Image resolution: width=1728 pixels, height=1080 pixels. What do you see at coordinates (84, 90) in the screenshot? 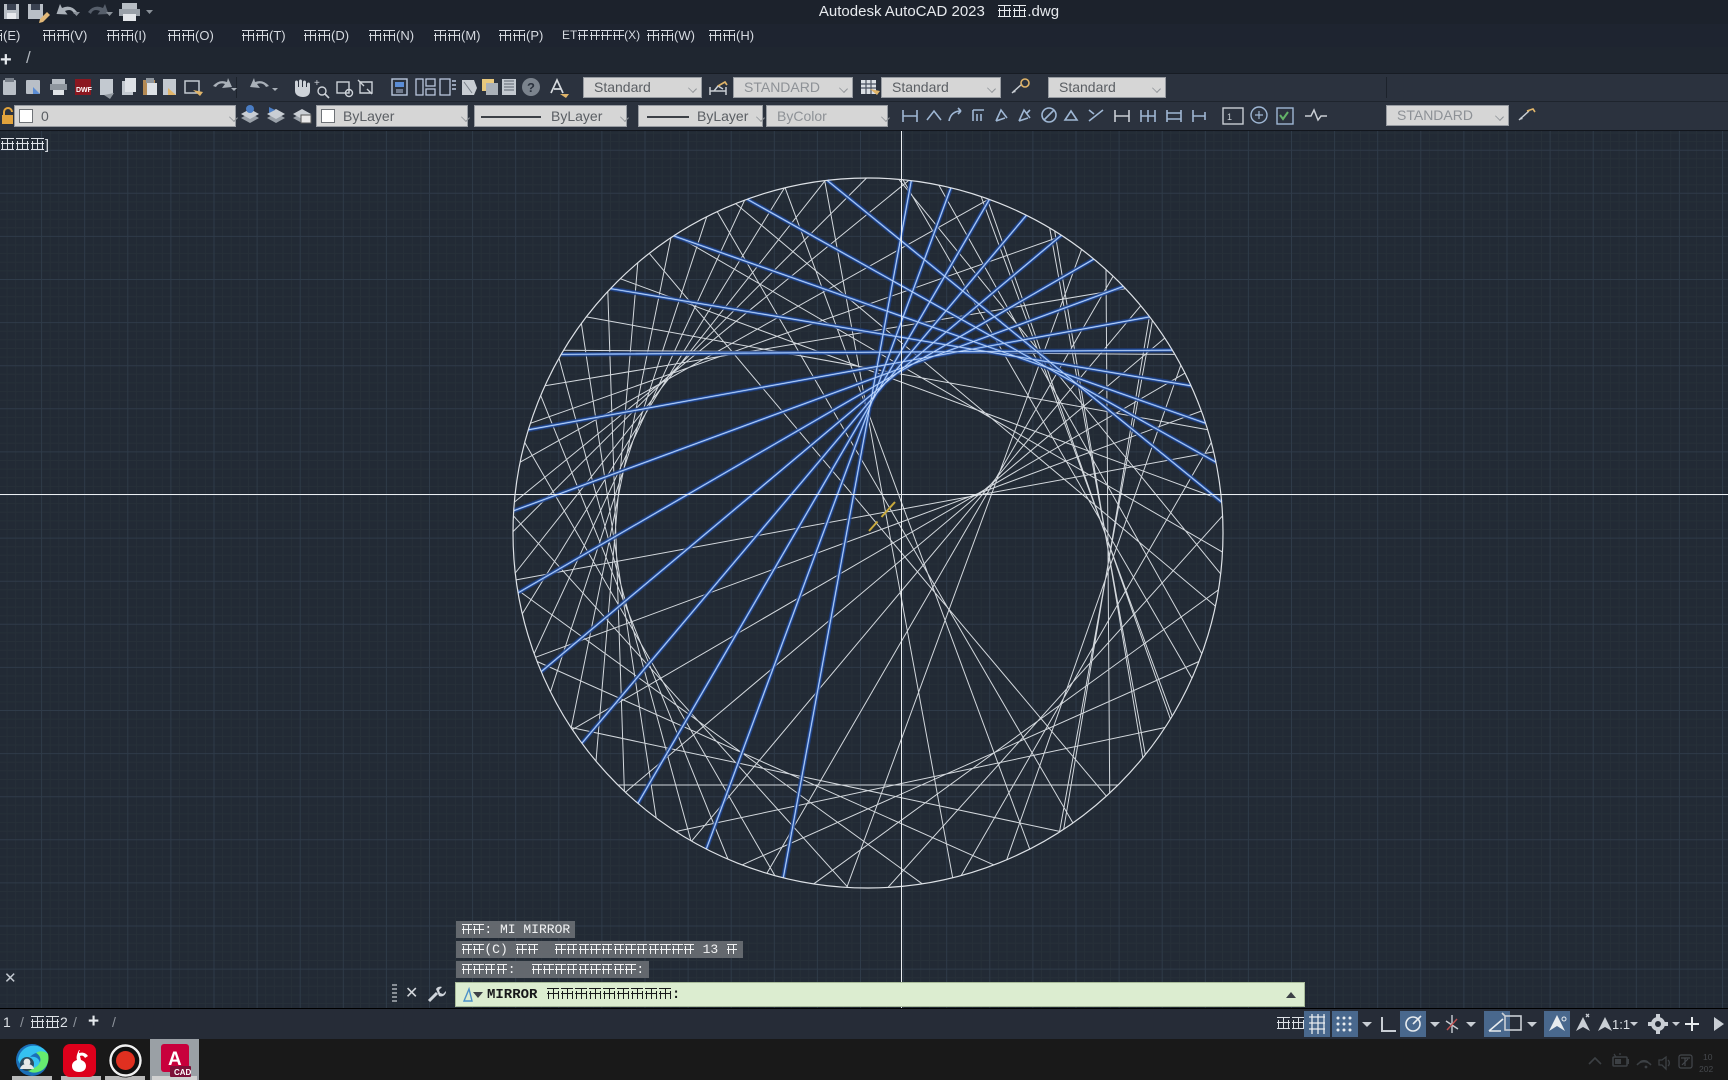
I see `svg-text: DWF` at bounding box center [84, 90].